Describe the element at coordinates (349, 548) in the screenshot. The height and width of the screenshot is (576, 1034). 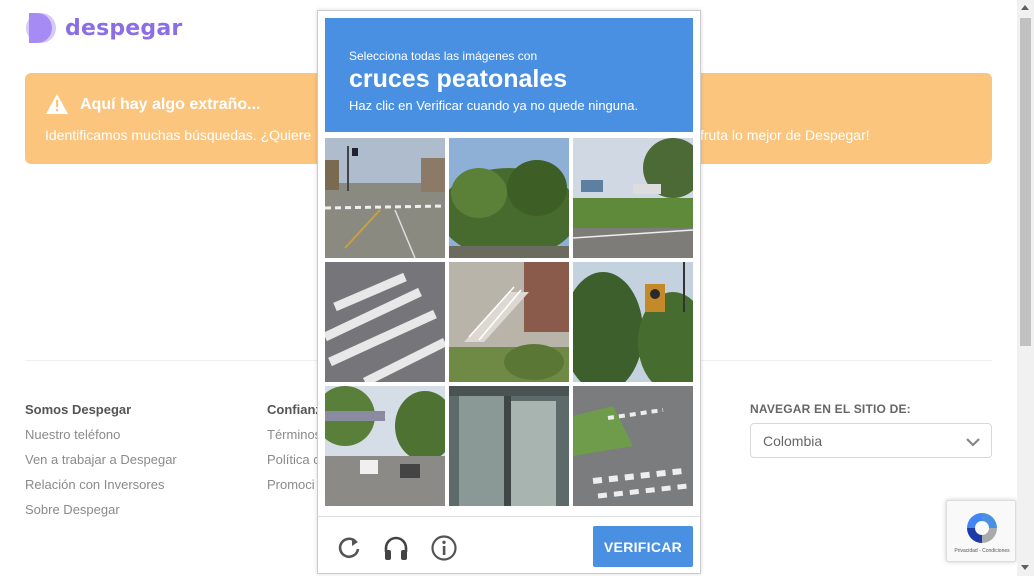
I see `reload-icon` at that location.